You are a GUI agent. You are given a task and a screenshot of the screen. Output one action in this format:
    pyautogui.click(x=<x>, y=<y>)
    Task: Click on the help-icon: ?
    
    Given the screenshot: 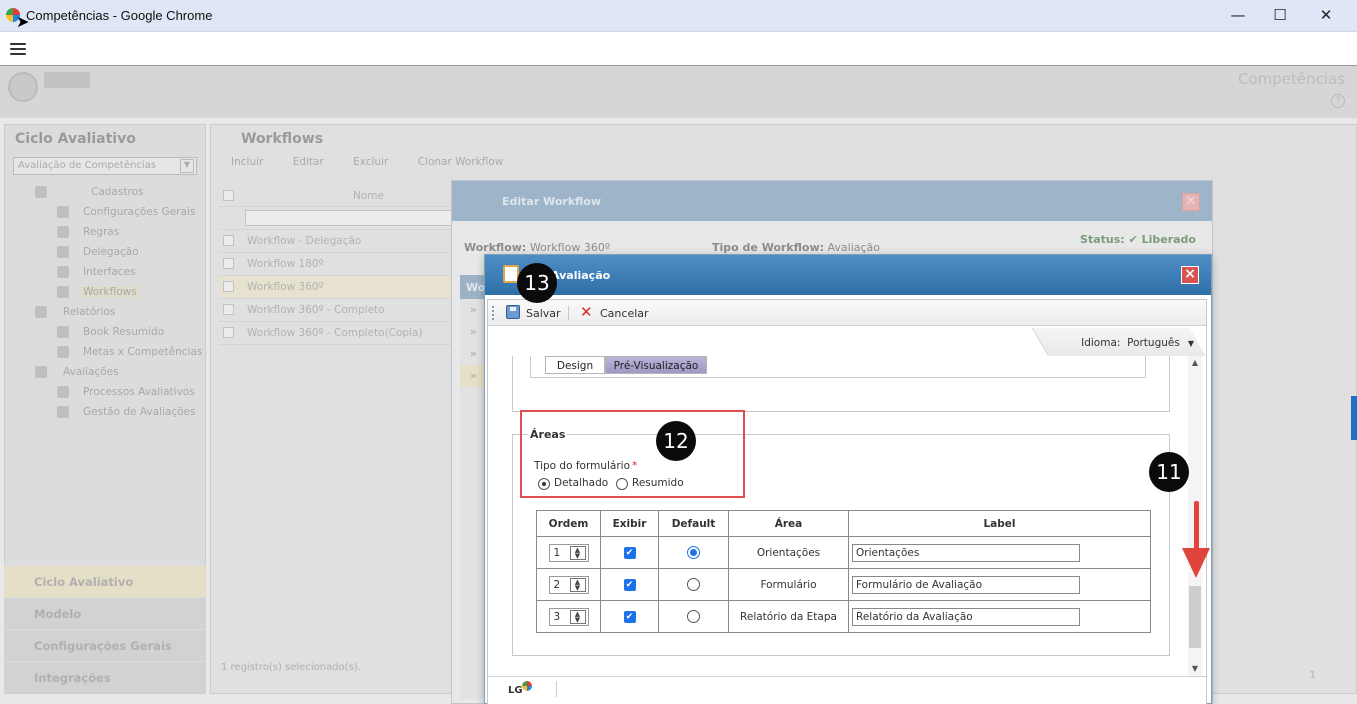 What is the action you would take?
    pyautogui.click(x=1338, y=101)
    